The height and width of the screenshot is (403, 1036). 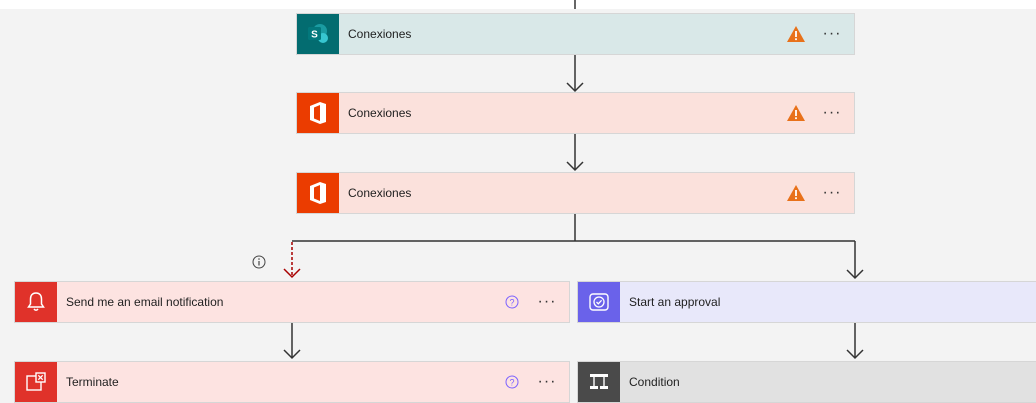 I want to click on action-card-office-1: Conexiones ···, so click(x=575, y=113).